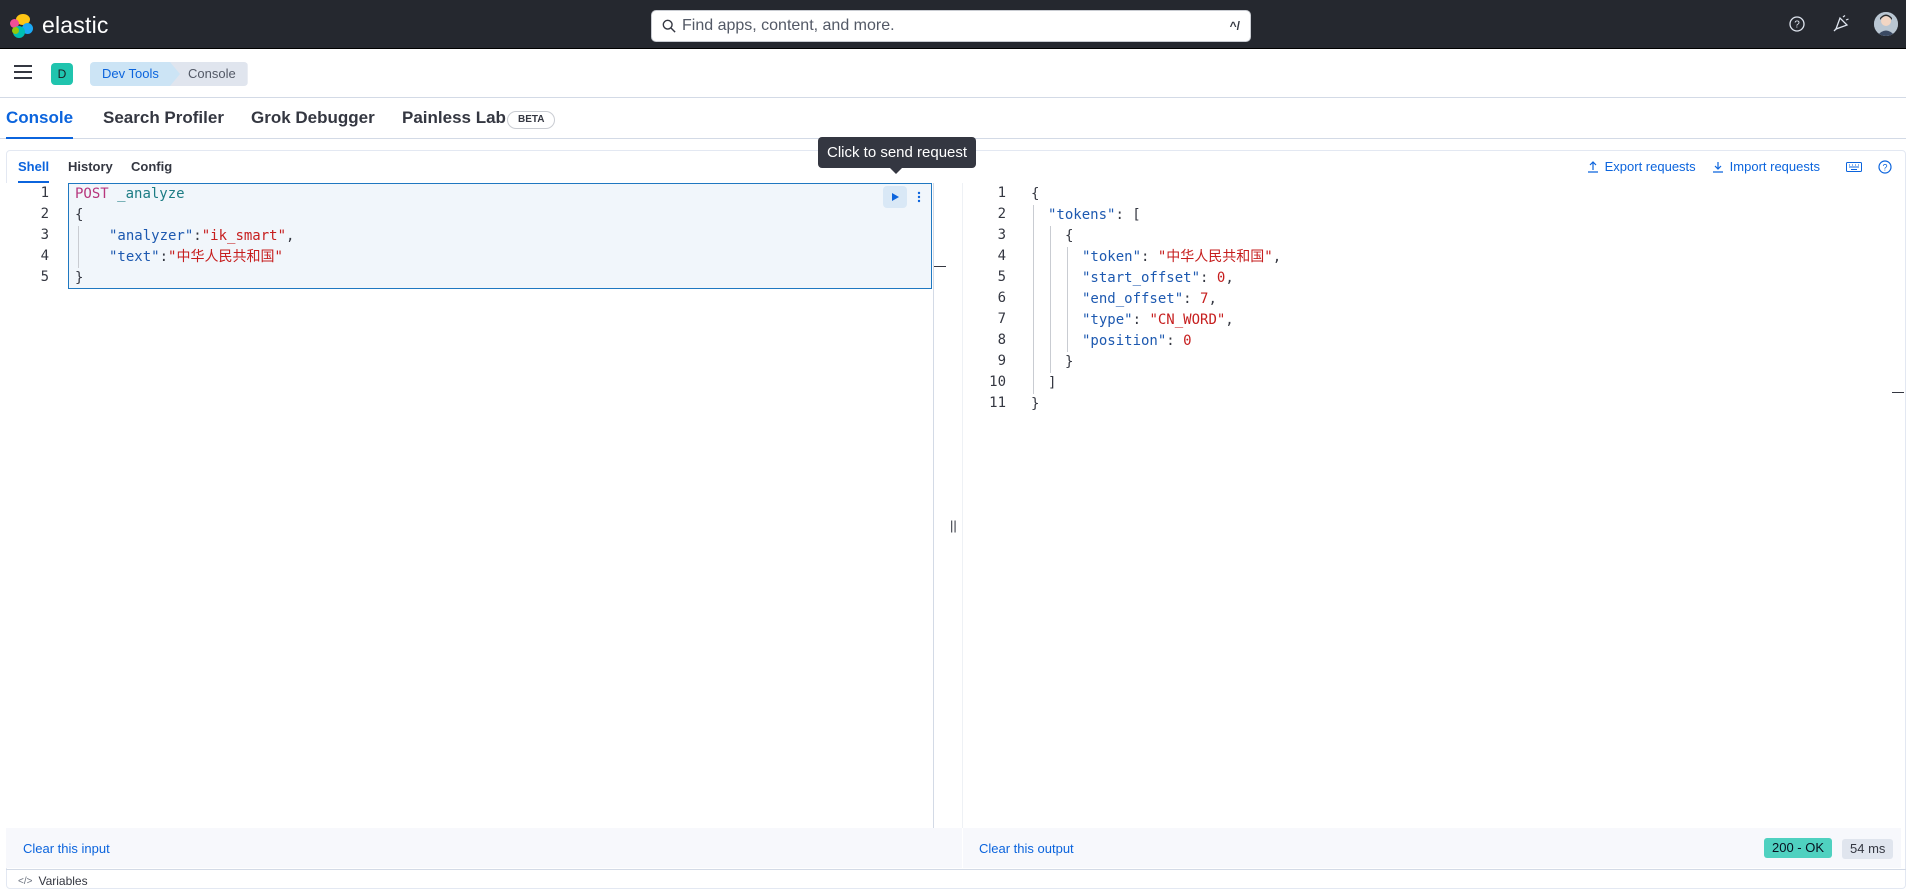 The width and height of the screenshot is (1906, 889). What do you see at coordinates (75, 25) in the screenshot?
I see `brand-name: elastic` at bounding box center [75, 25].